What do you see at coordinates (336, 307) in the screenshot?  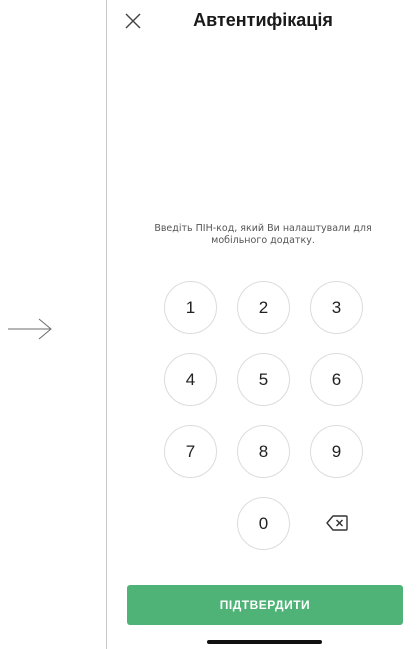 I see `key-3: 3` at bounding box center [336, 307].